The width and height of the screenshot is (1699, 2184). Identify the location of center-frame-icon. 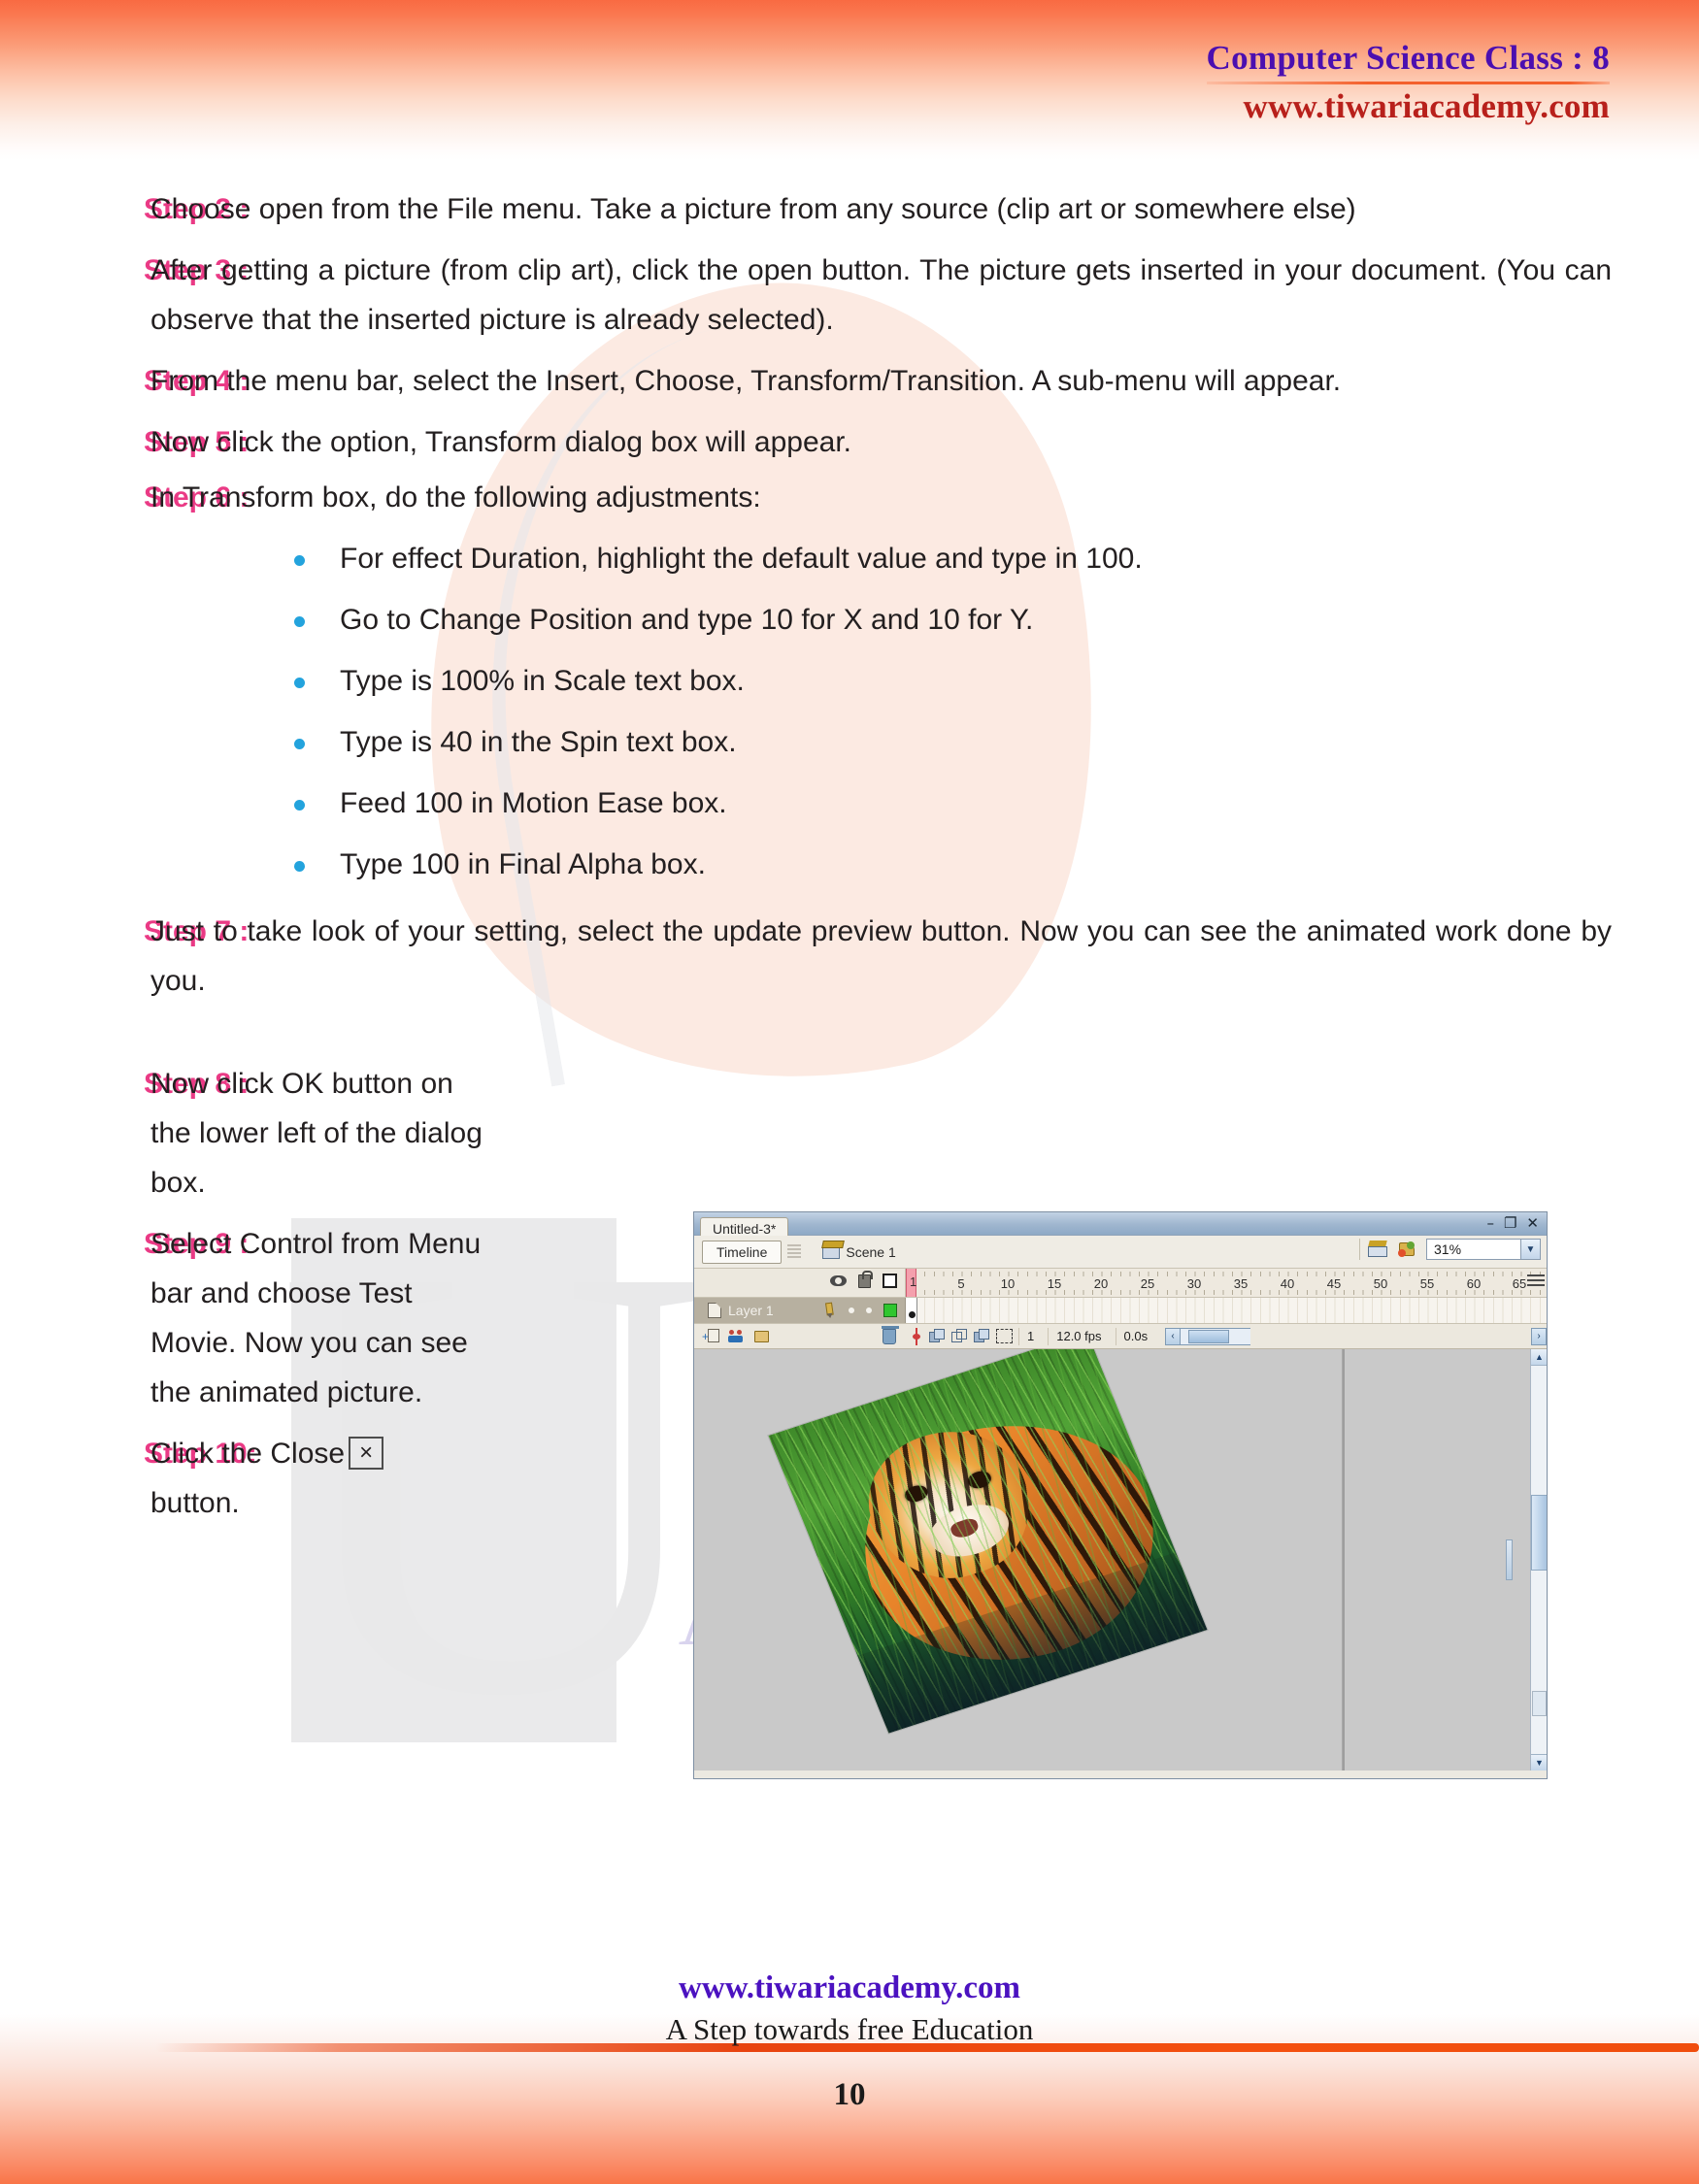
(916, 1336).